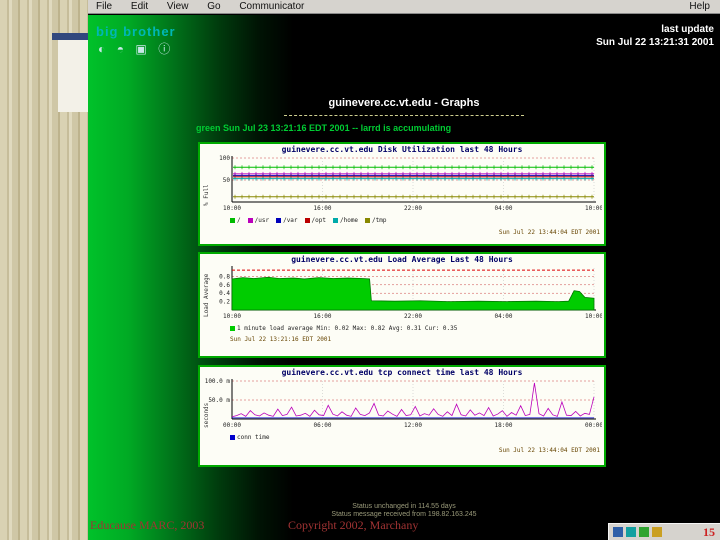 The image size is (720, 540). What do you see at coordinates (664, 531) in the screenshot?
I see `taskbar-fragment: 15` at bounding box center [664, 531].